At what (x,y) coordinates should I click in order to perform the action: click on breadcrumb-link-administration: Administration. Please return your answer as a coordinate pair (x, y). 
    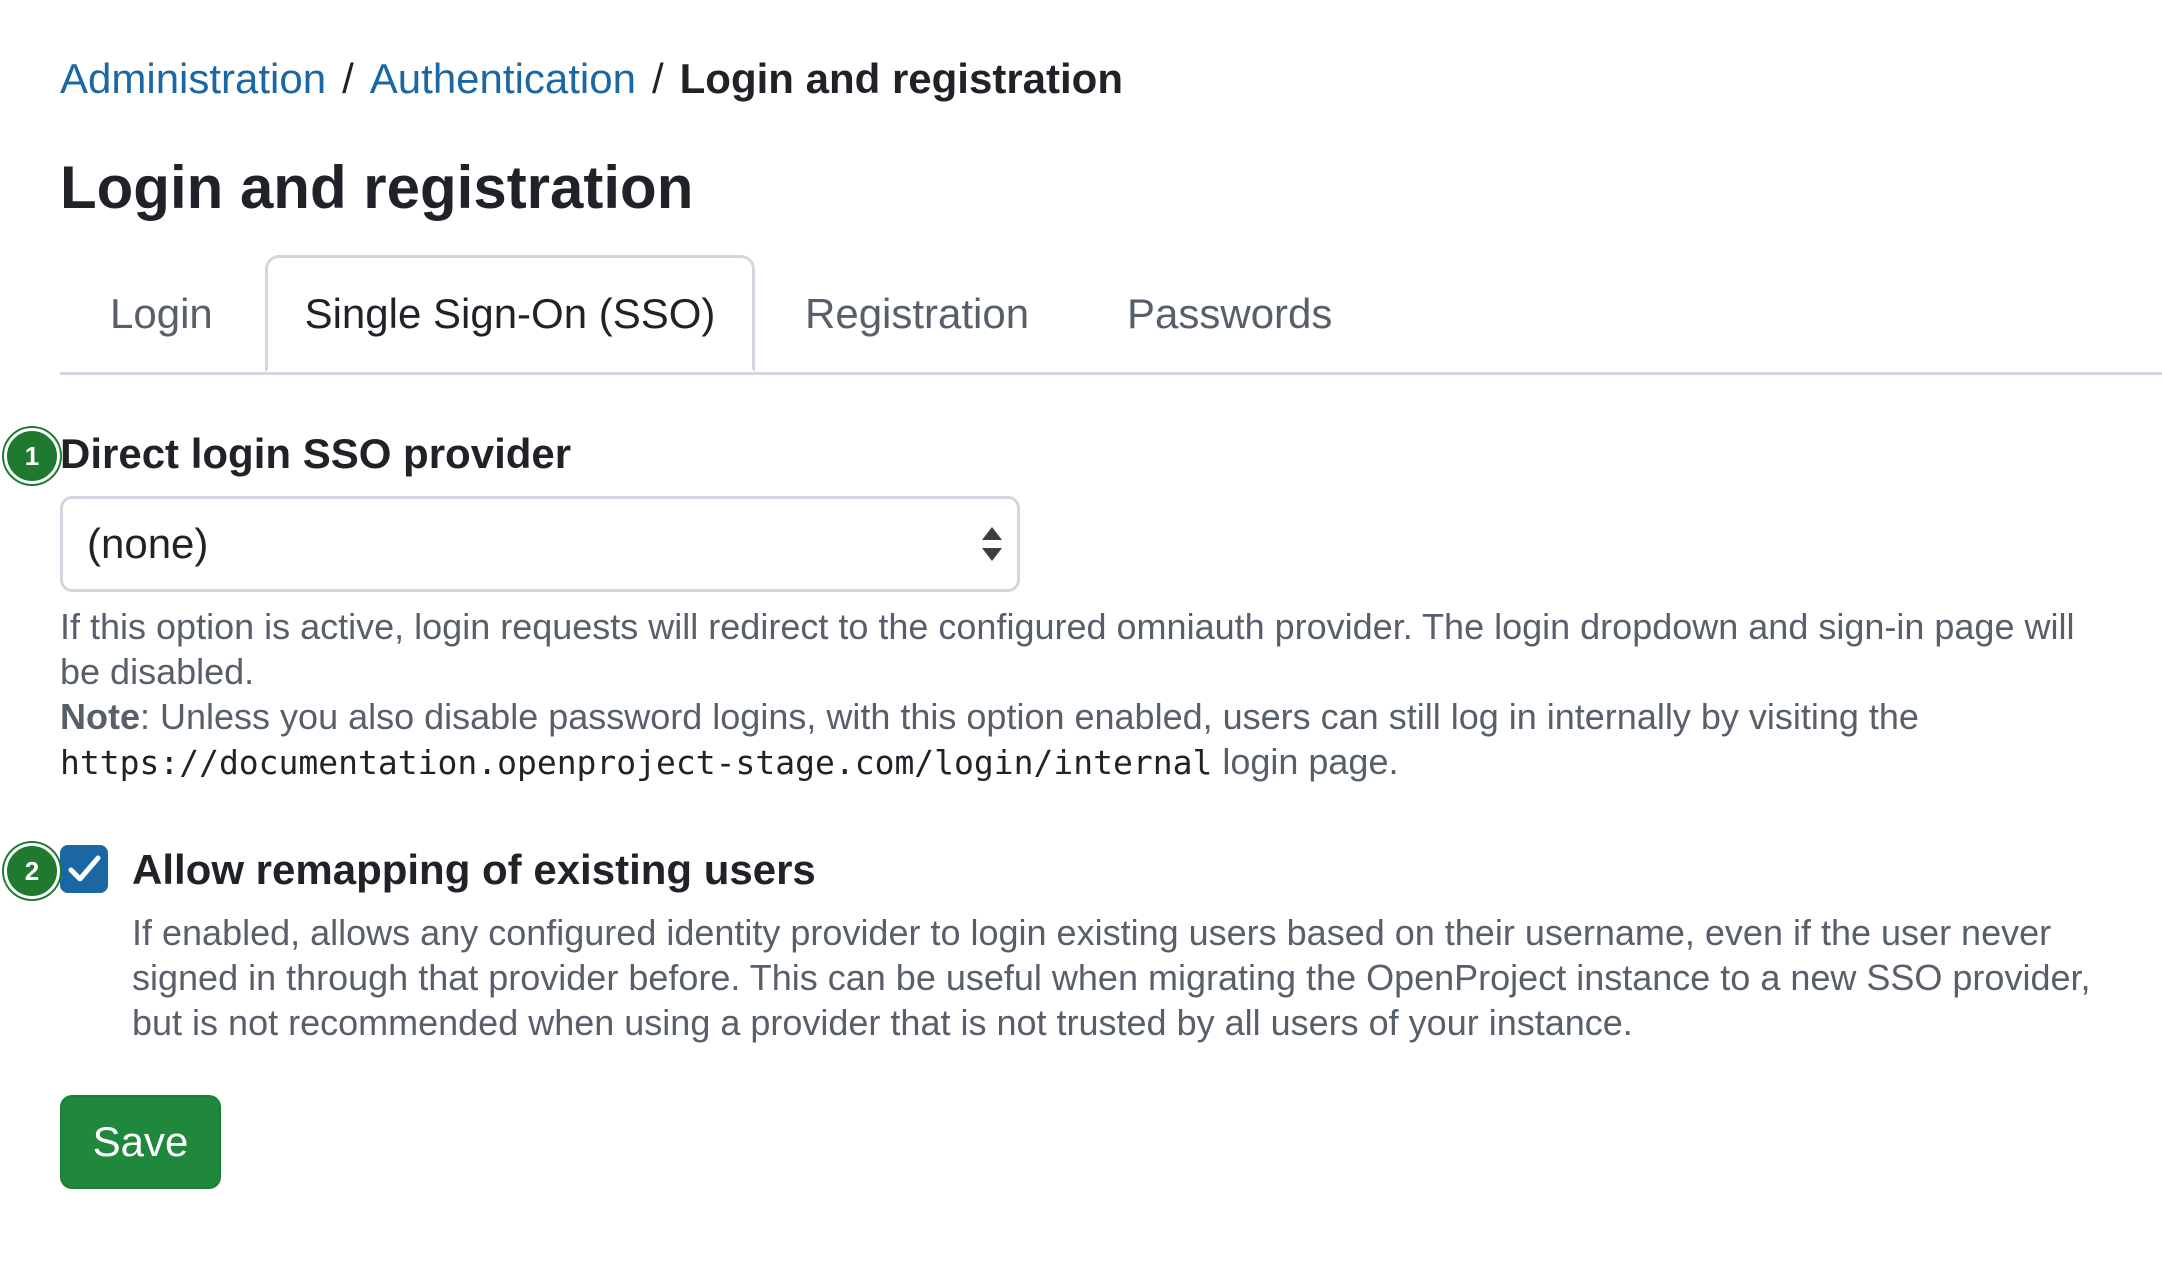
    Looking at the image, I should click on (193, 78).